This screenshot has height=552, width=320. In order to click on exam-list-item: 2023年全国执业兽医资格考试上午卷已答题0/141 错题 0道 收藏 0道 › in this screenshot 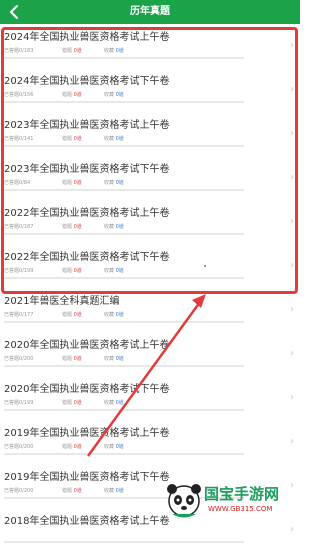, I will do `click(150, 134)`.